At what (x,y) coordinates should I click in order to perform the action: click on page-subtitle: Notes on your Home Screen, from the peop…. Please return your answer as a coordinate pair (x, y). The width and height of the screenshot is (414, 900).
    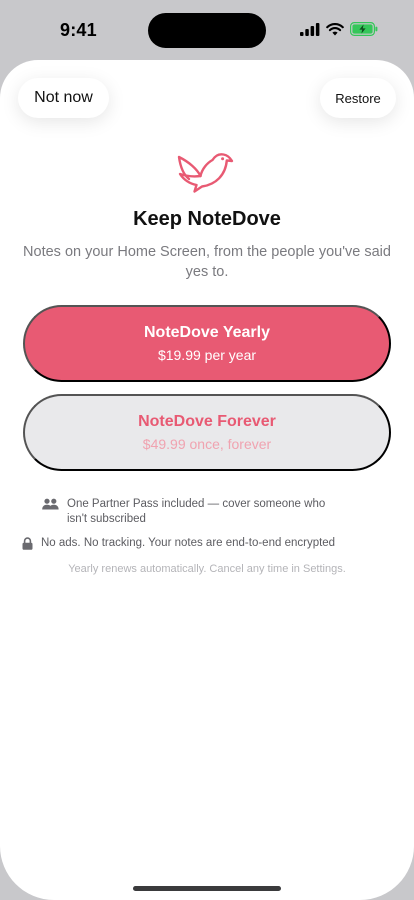
    Looking at the image, I should click on (207, 262).